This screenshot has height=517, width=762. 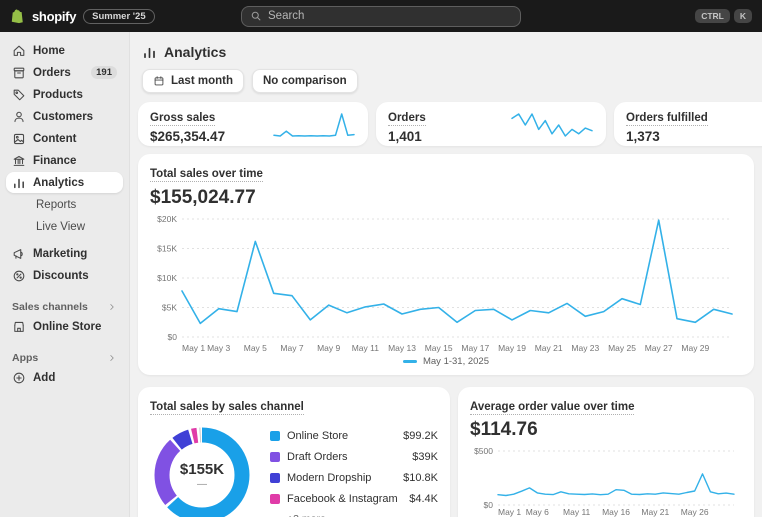 What do you see at coordinates (202, 484) in the screenshot?
I see `donut-center-sub: —` at bounding box center [202, 484].